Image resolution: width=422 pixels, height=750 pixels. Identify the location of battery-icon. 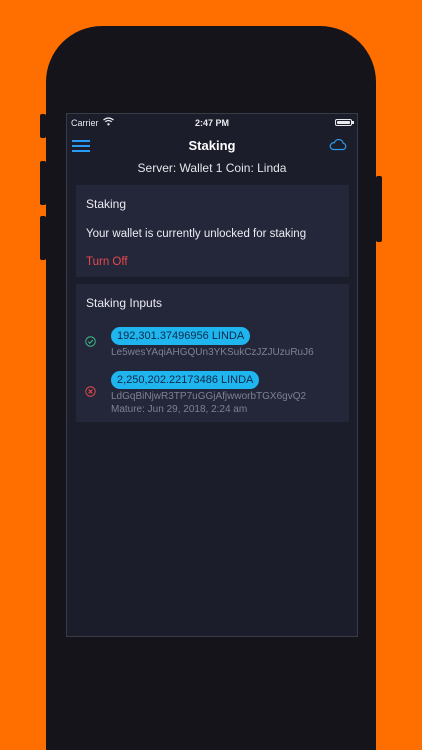
(344, 122).